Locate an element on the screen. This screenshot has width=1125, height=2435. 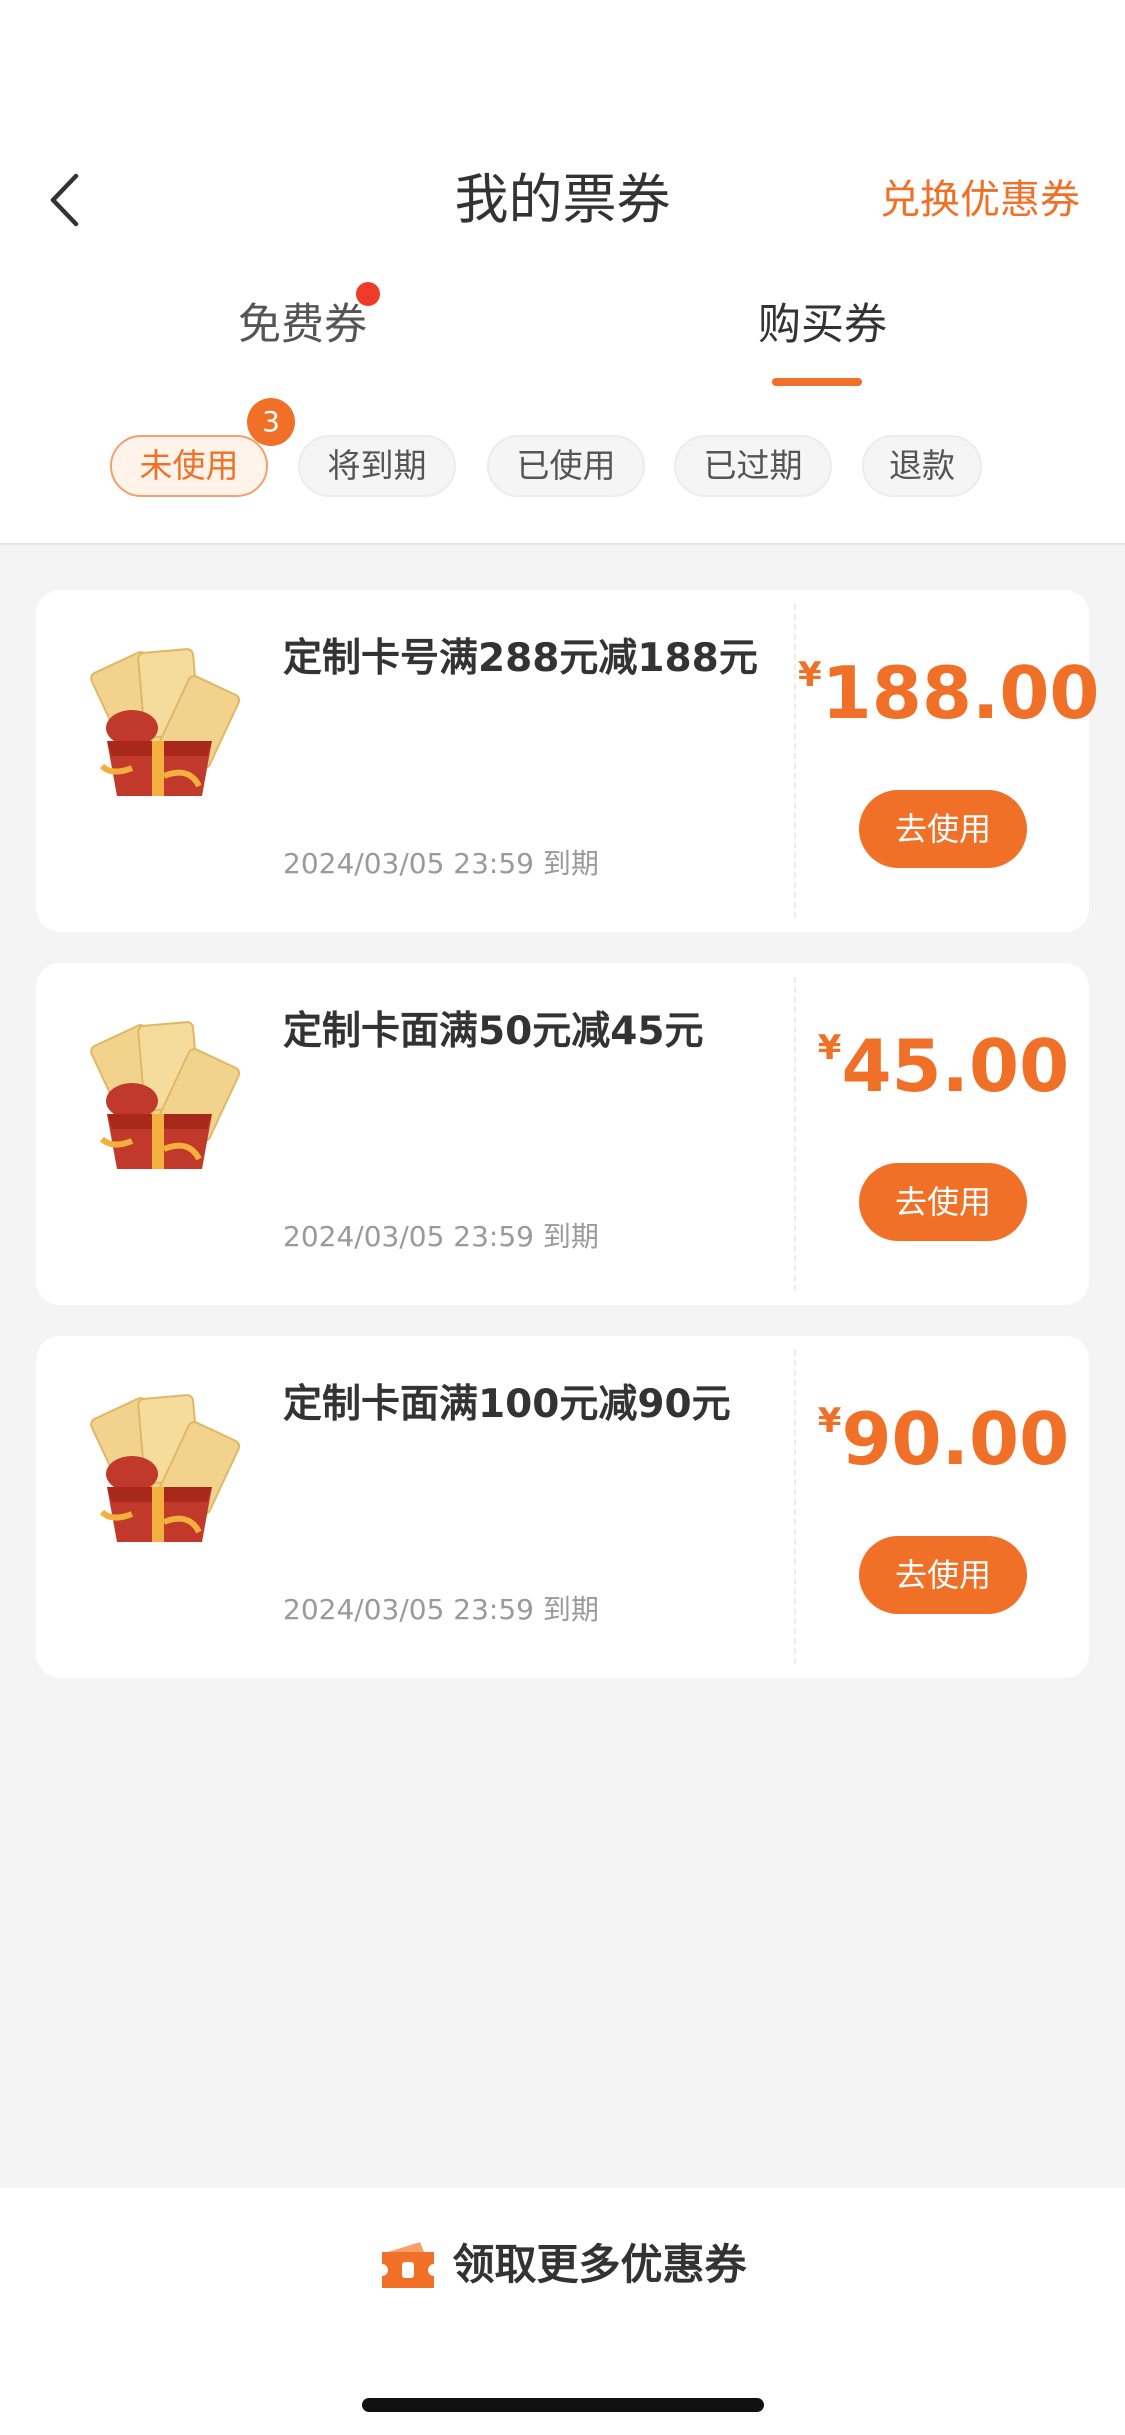
filter-refund: 退款 is located at coordinates (922, 466).